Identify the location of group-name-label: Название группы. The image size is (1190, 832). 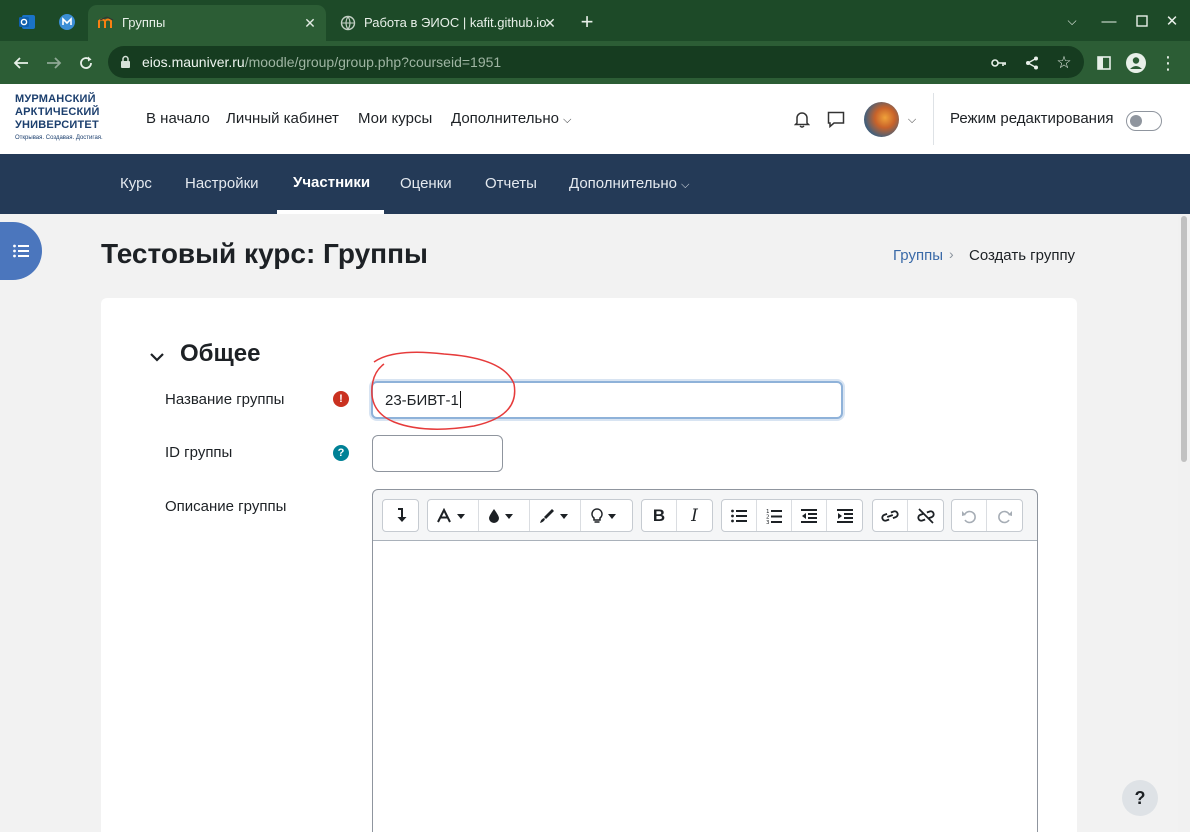
(225, 399).